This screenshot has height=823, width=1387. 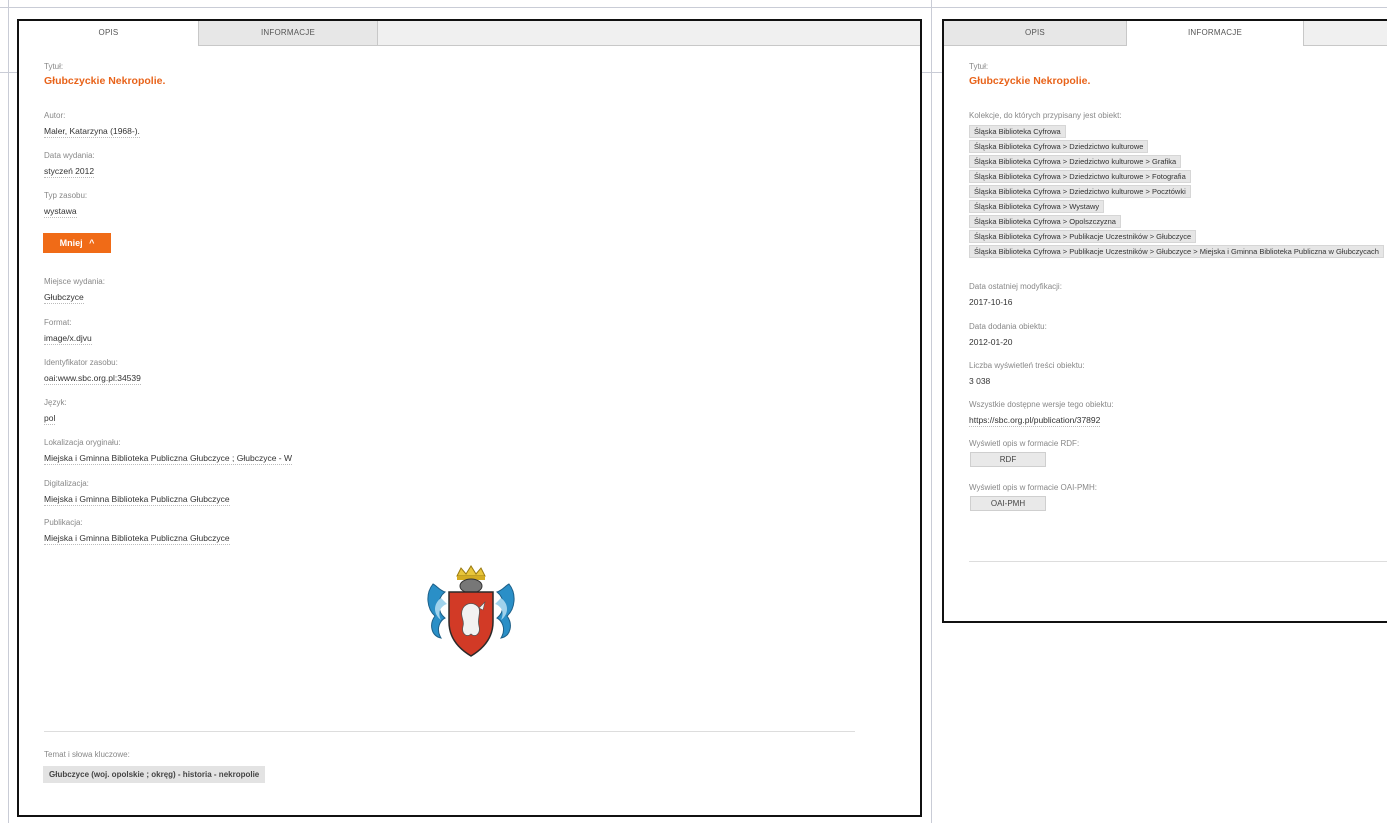 I want to click on date-field: Data wydania: styczeń 2012, so click(x=69, y=165).